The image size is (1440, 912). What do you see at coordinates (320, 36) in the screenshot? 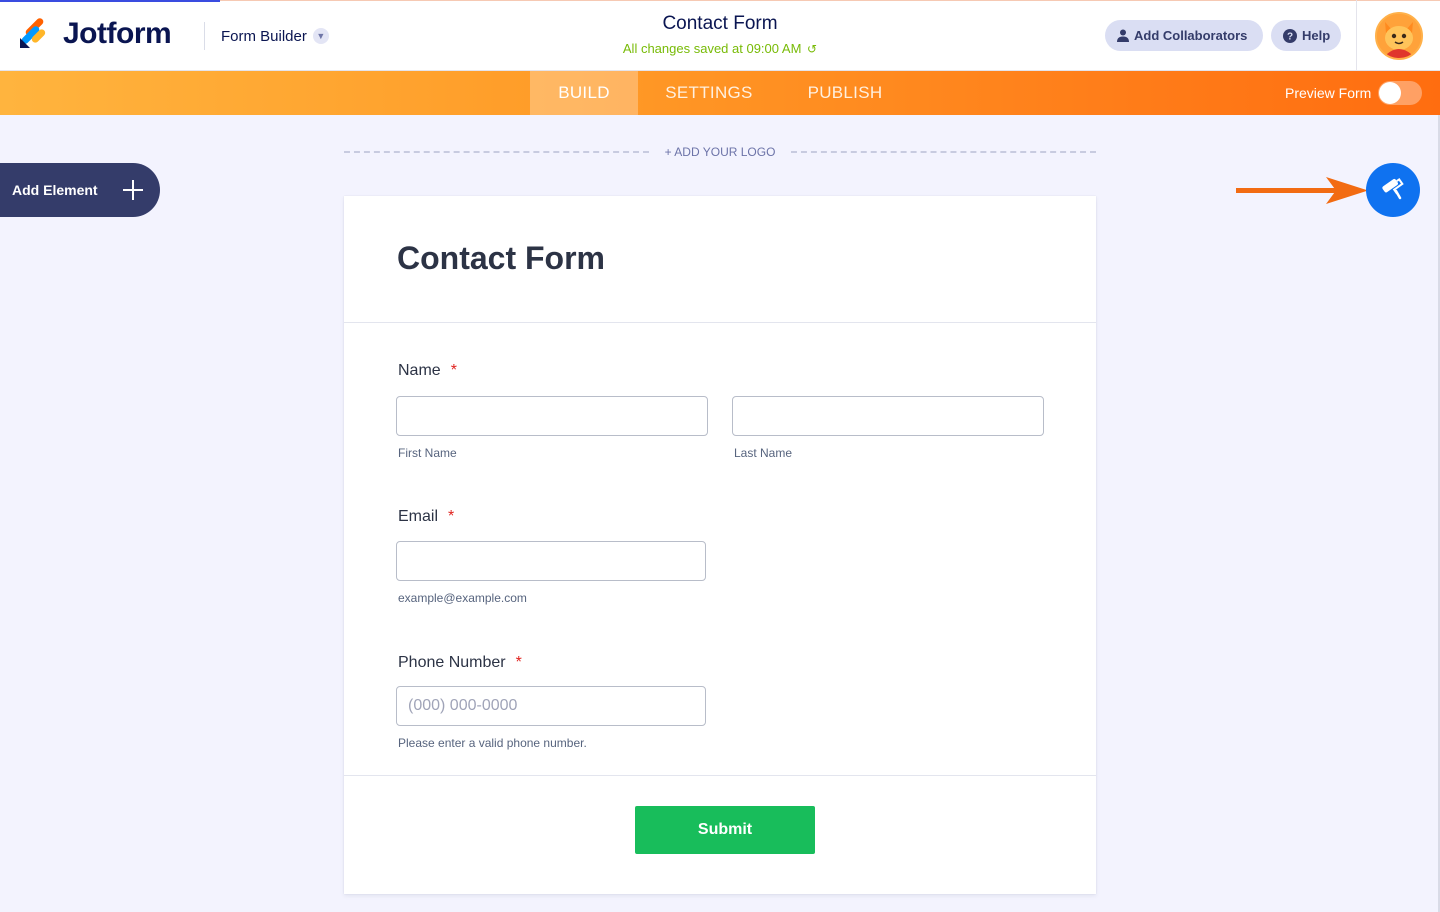
I see `chevron-down-icon: ▼` at bounding box center [320, 36].